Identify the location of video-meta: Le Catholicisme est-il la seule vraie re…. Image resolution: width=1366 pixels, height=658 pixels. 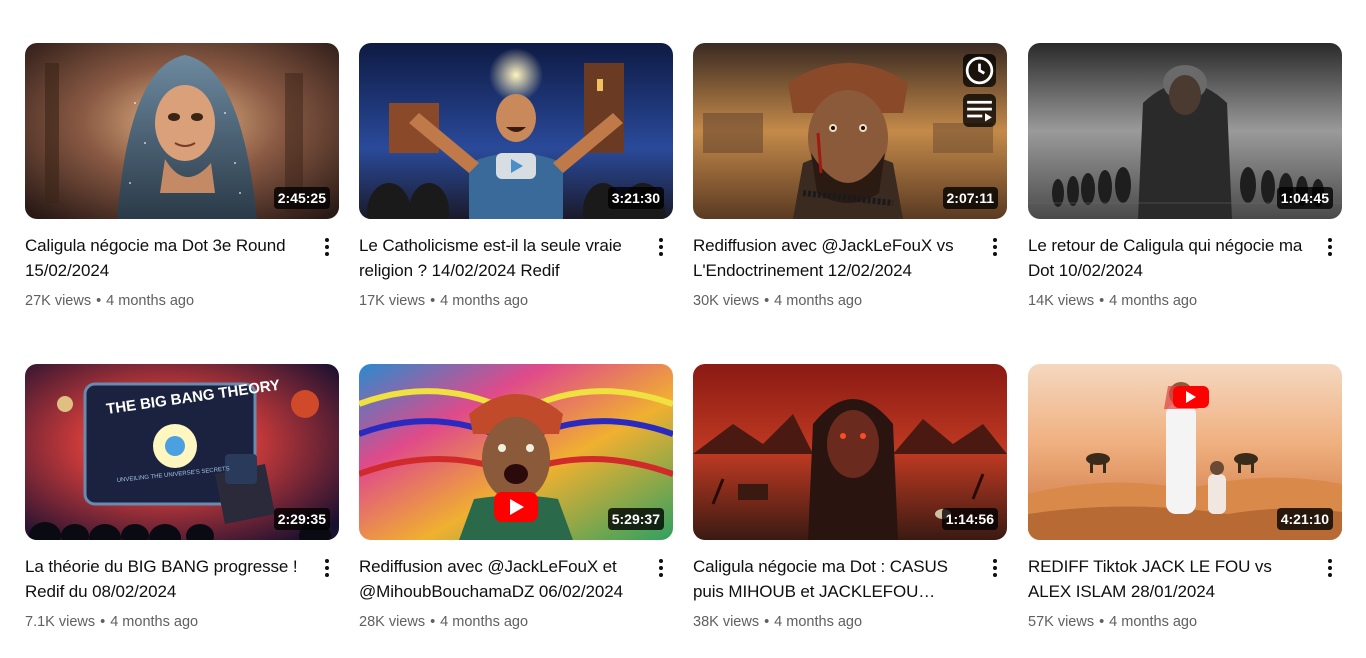
(504, 272).